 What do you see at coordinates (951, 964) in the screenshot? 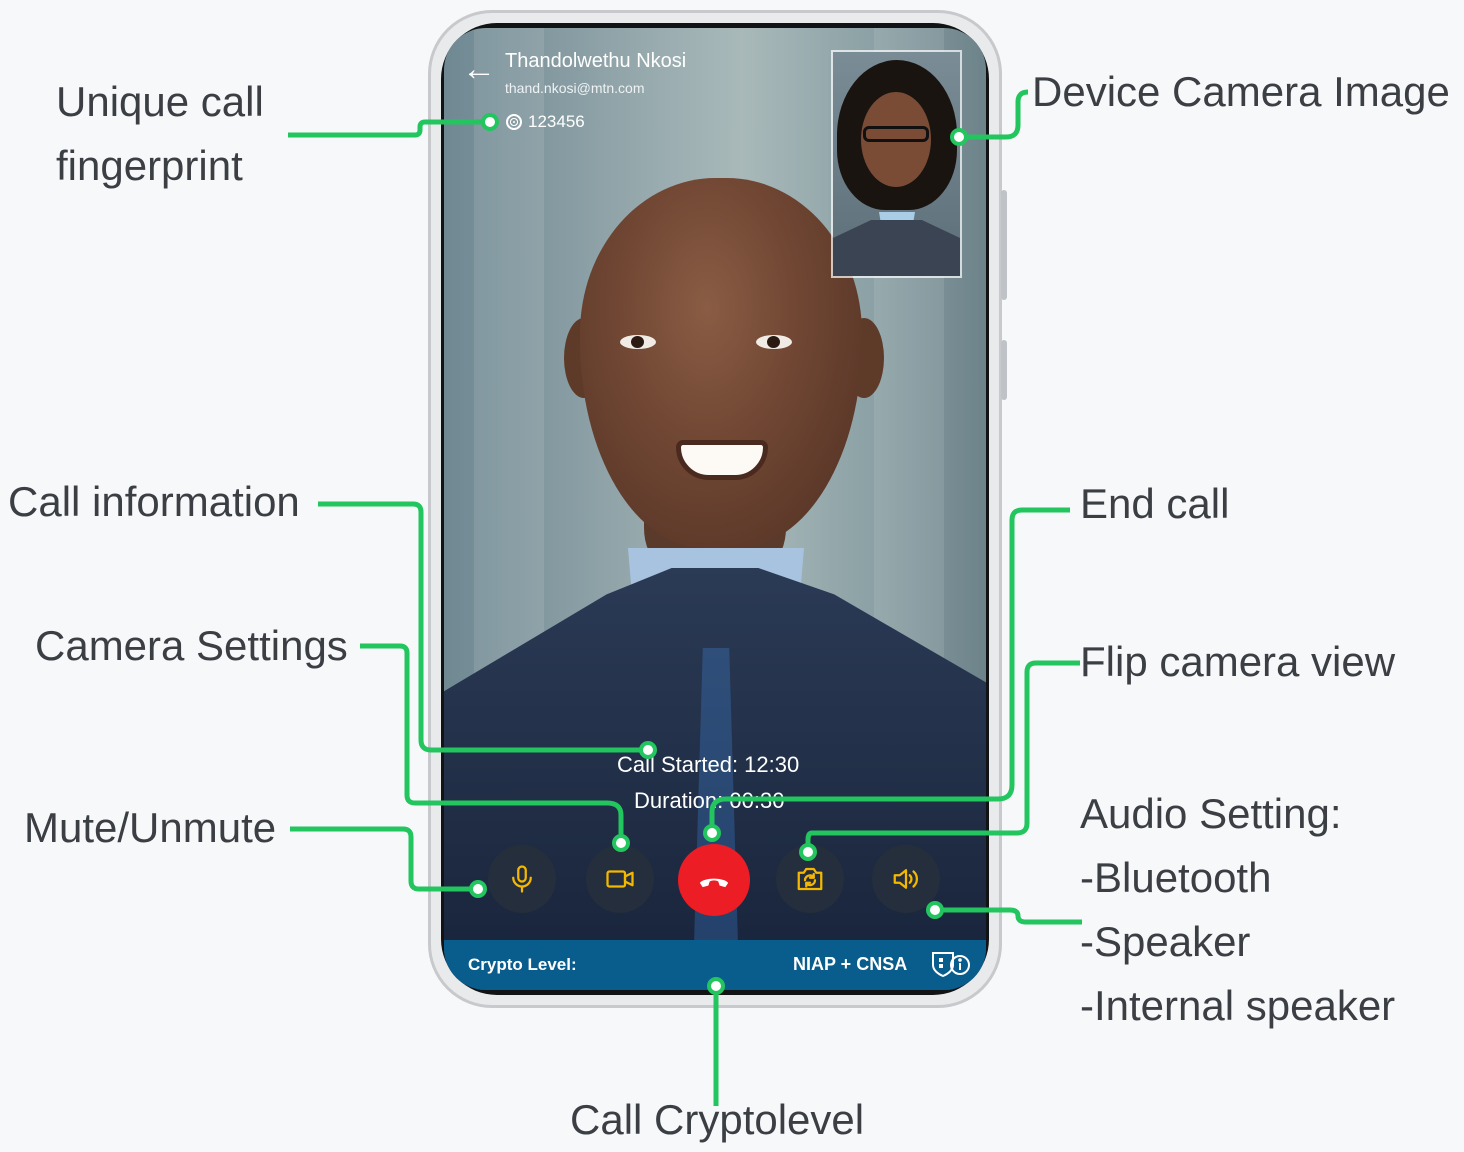
I see `shield-info-icon` at bounding box center [951, 964].